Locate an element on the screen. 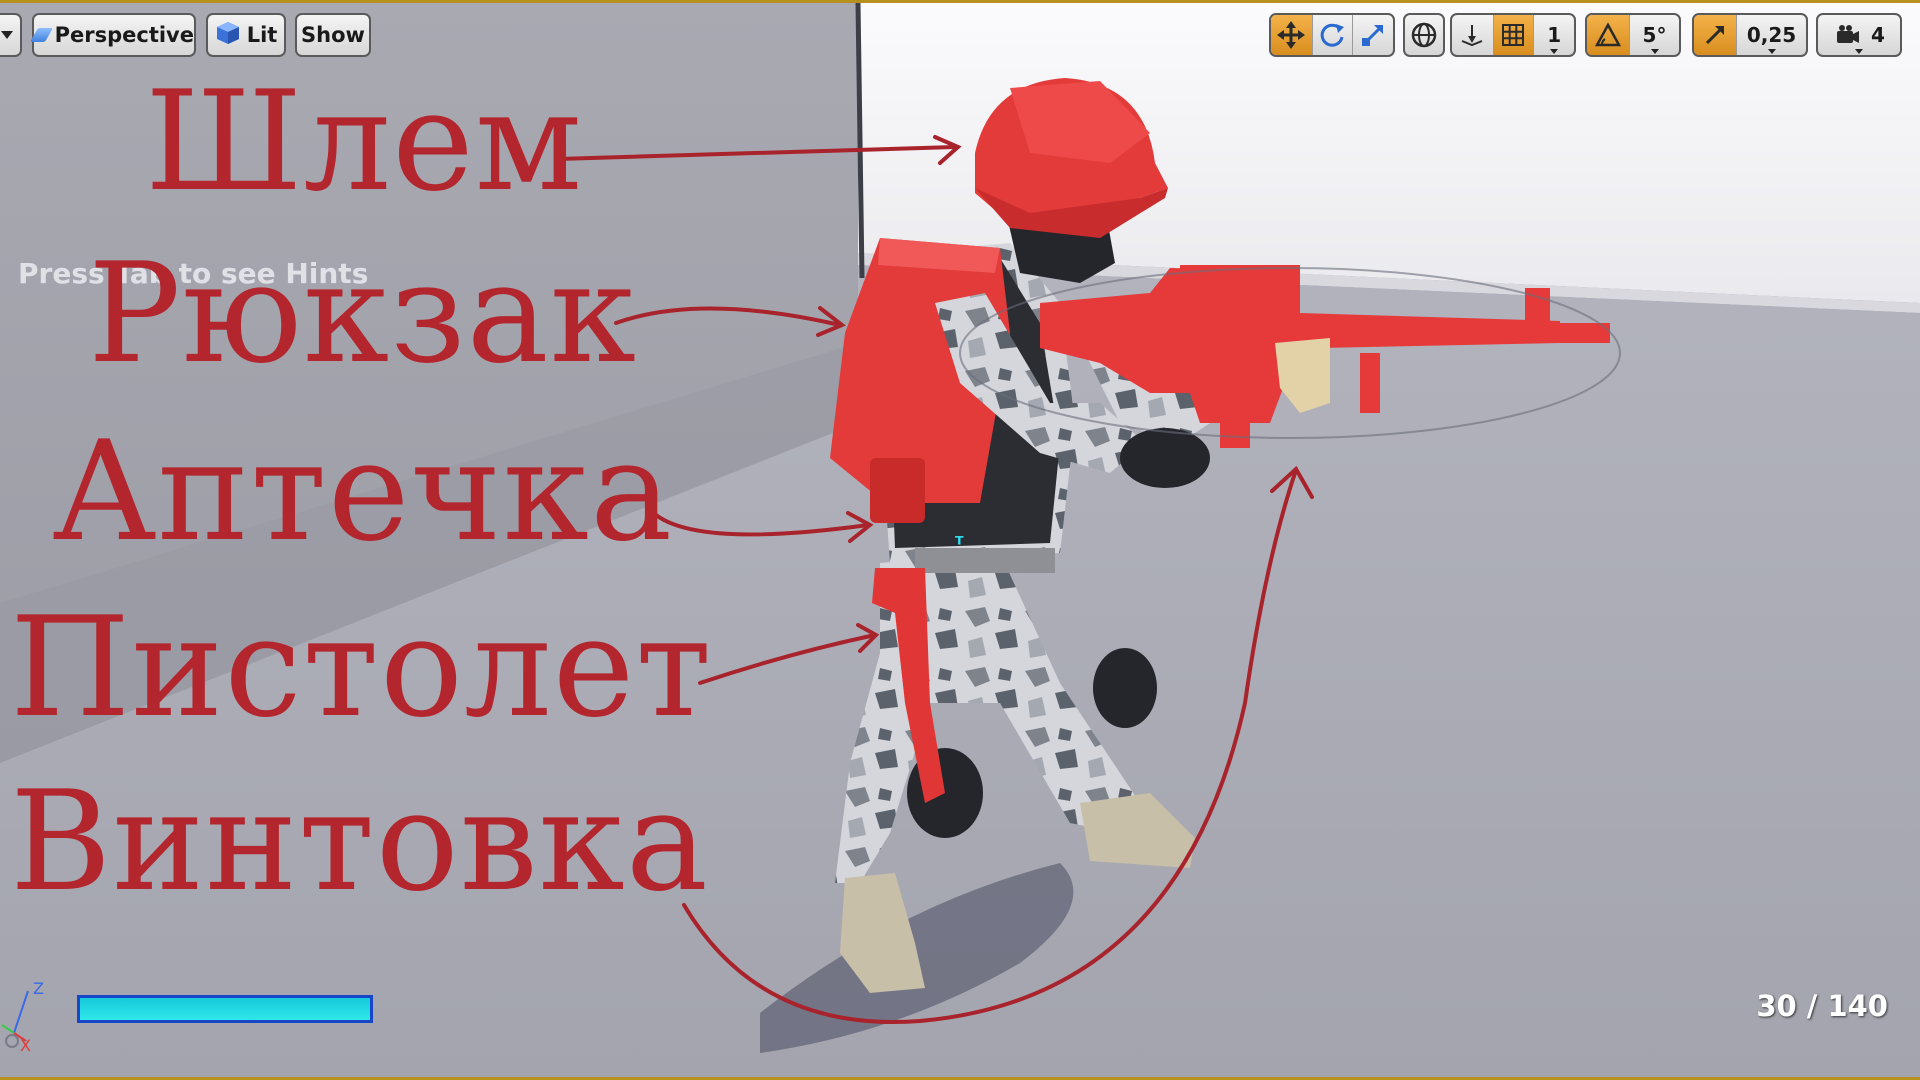  axis-gizmo: Z X is located at coordinates (22, 1016).